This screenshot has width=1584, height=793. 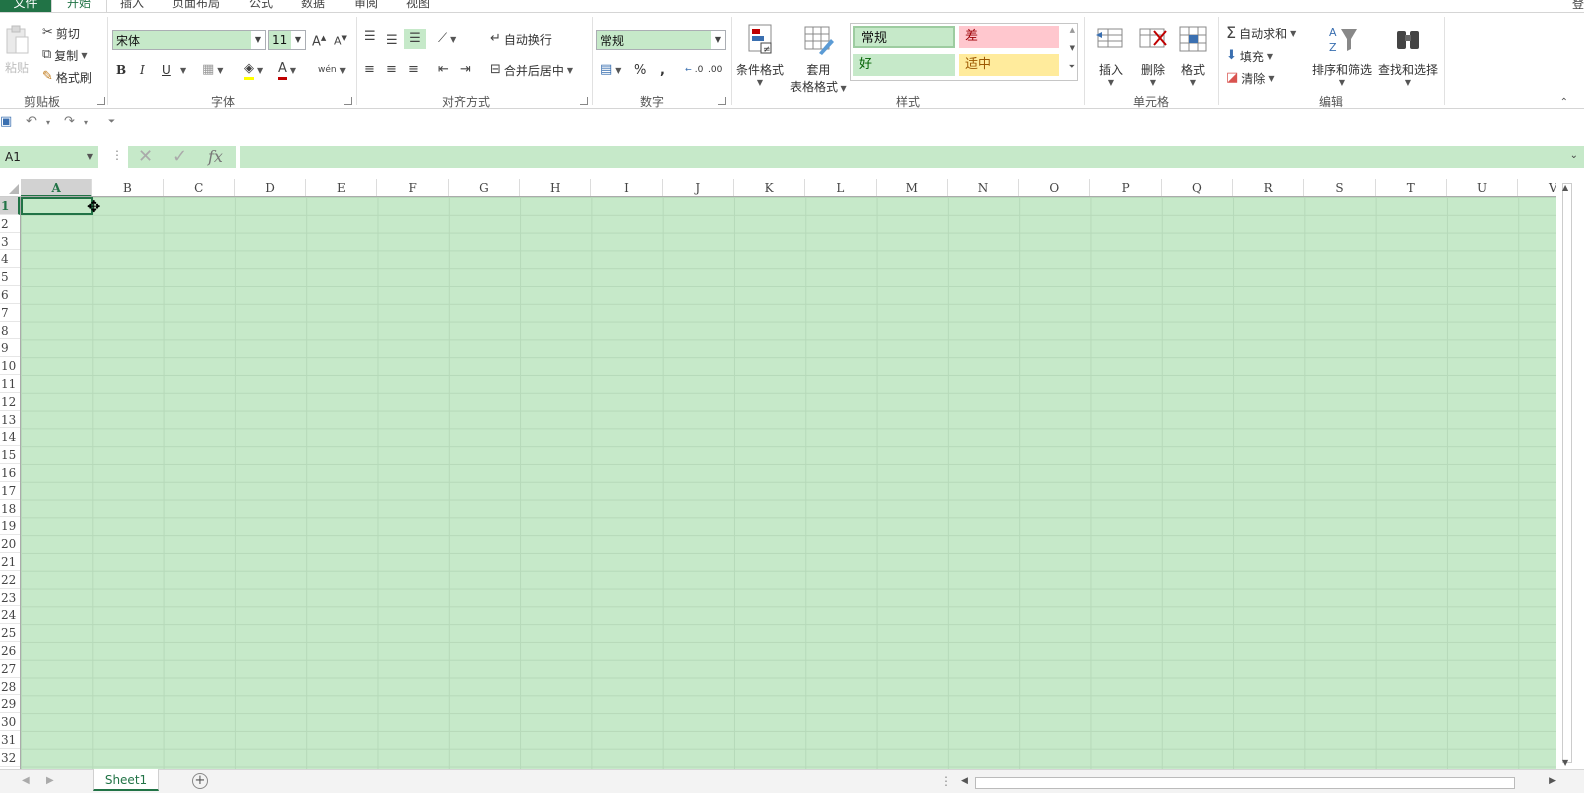 I want to click on row-header: 9, so click(x=10, y=348).